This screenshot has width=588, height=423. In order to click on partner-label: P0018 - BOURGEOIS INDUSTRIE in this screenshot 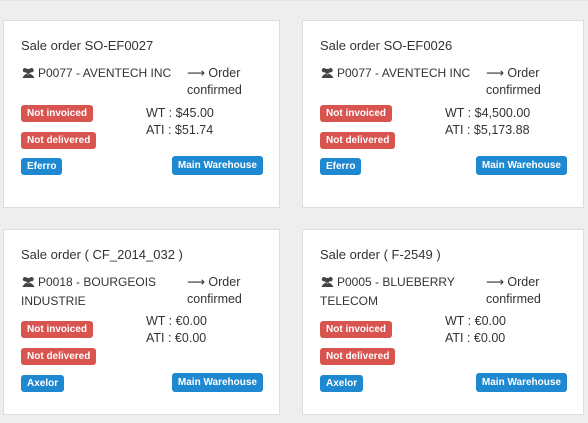, I will do `click(89, 291)`.